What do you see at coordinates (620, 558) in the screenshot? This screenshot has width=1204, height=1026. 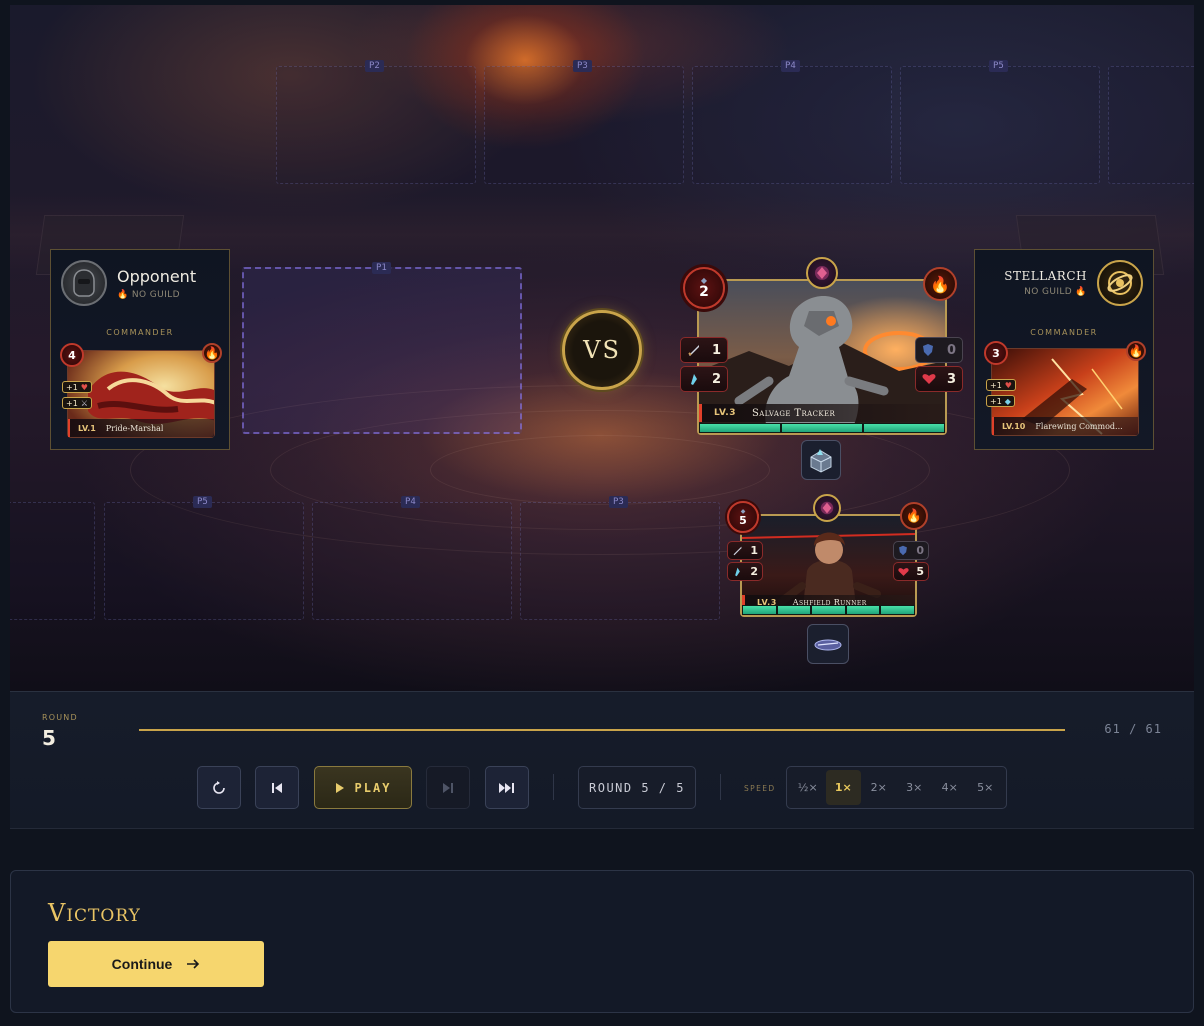 I see `slot-bottom-p3: P3` at bounding box center [620, 558].